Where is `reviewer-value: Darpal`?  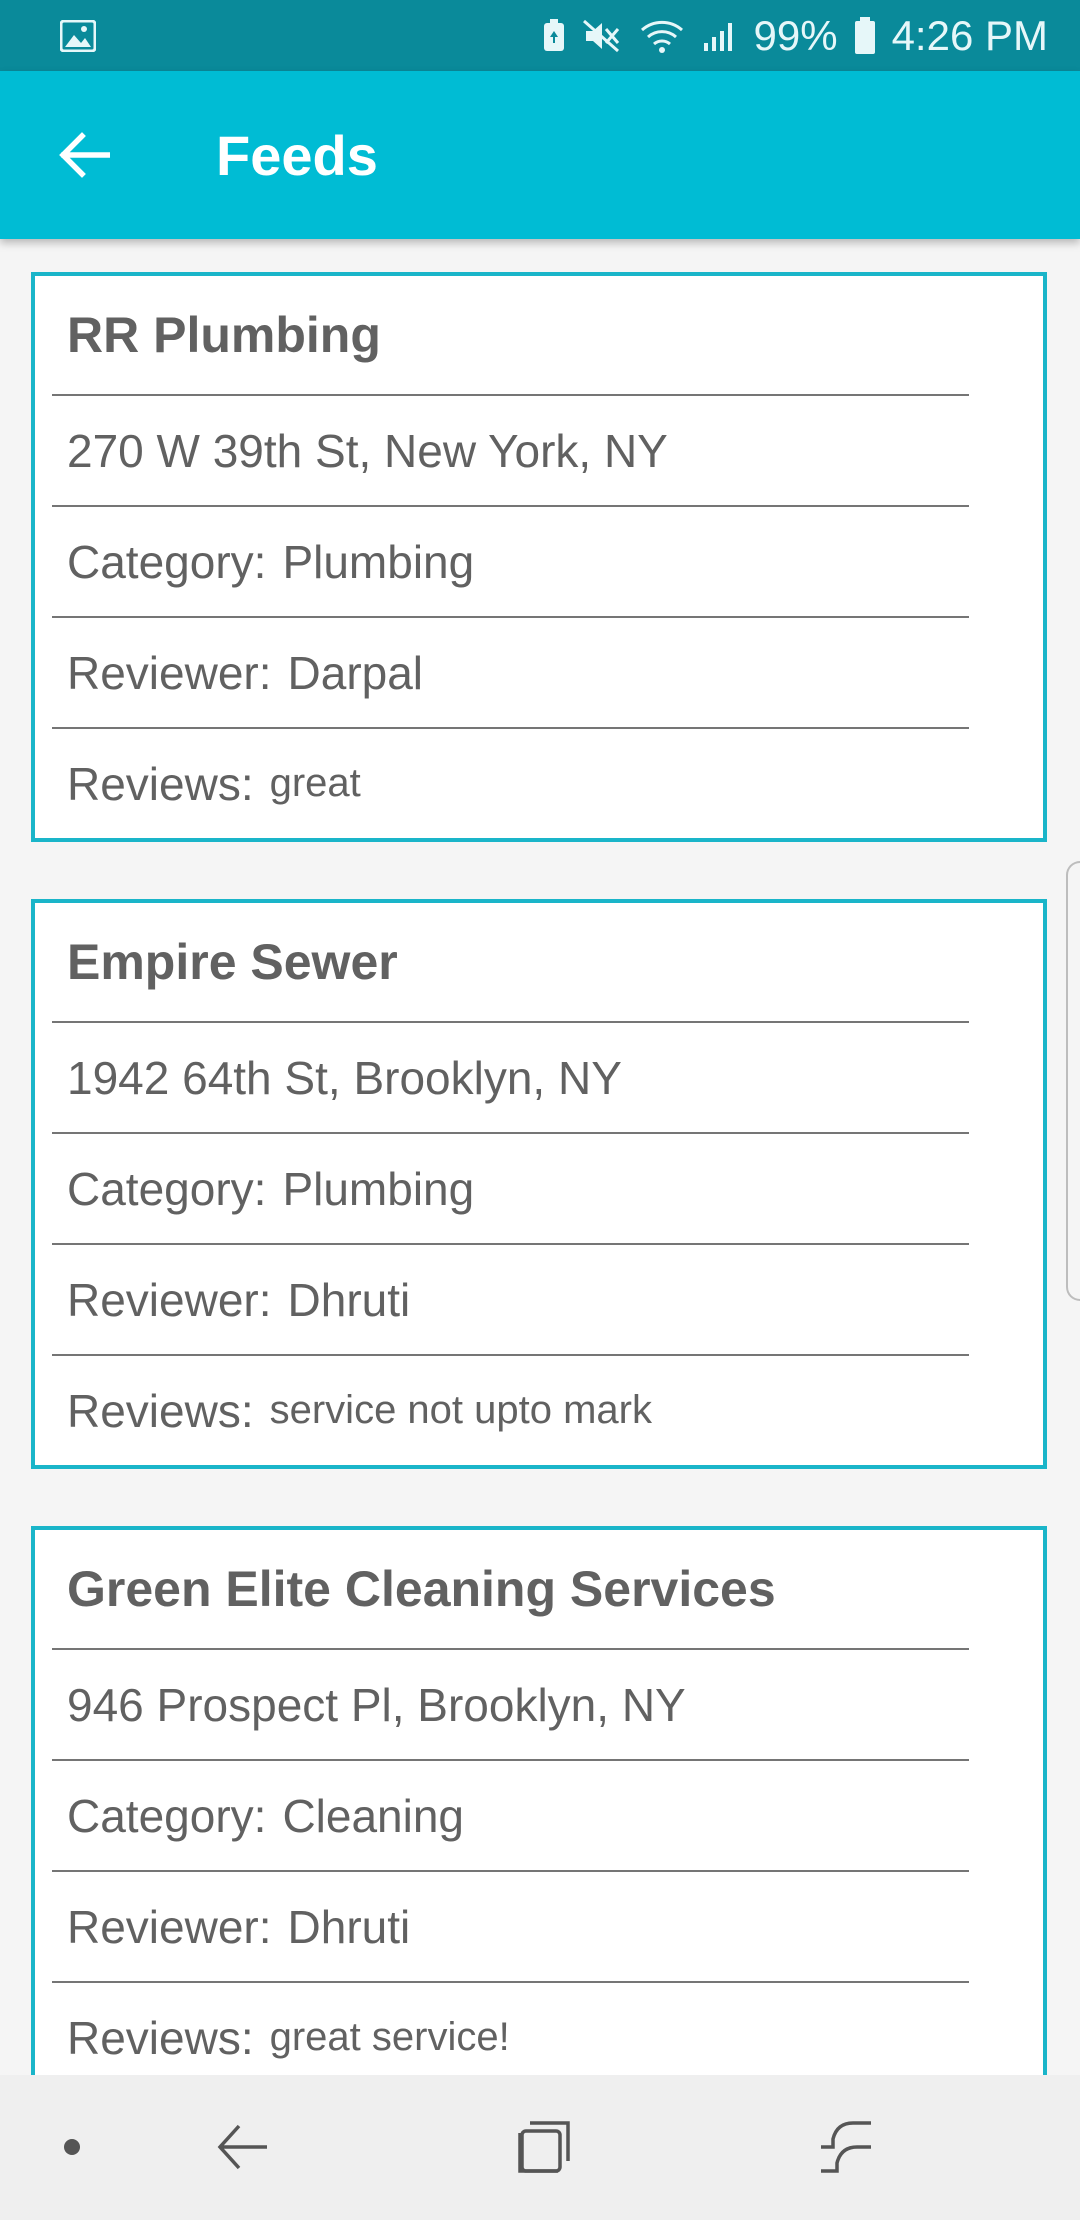 reviewer-value: Darpal is located at coordinates (355, 672).